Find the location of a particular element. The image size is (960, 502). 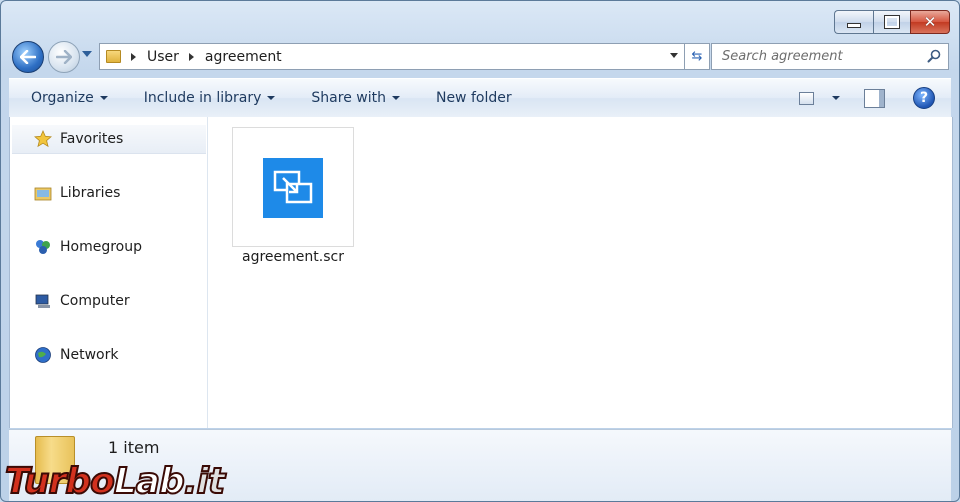

new-folder-button: New folder is located at coordinates (463, 98).